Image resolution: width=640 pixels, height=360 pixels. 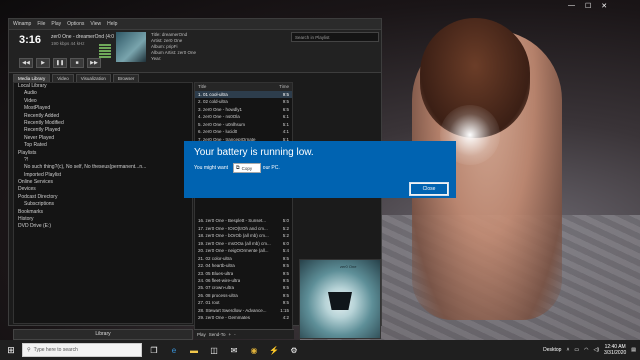 What do you see at coordinates (131, 47) in the screenshot?
I see `album-art-thumbnail` at bounding box center [131, 47].